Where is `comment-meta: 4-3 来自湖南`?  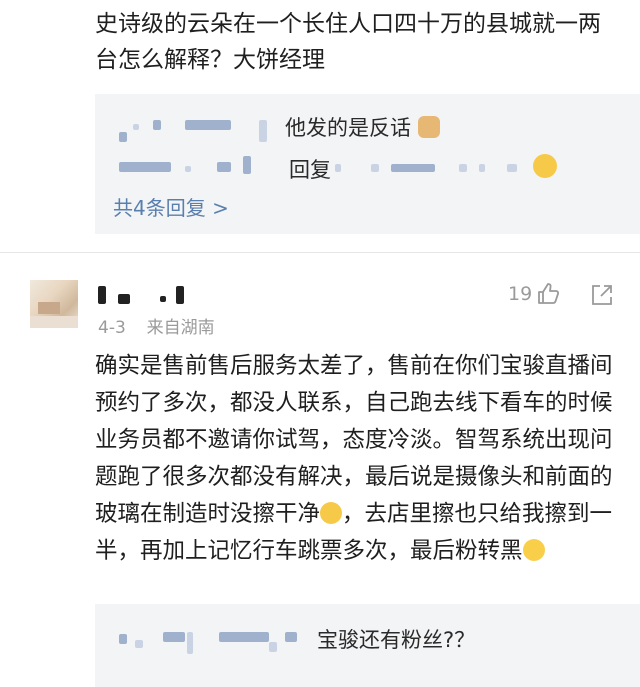
comment-meta: 4-3 来自湖南 is located at coordinates (156, 325).